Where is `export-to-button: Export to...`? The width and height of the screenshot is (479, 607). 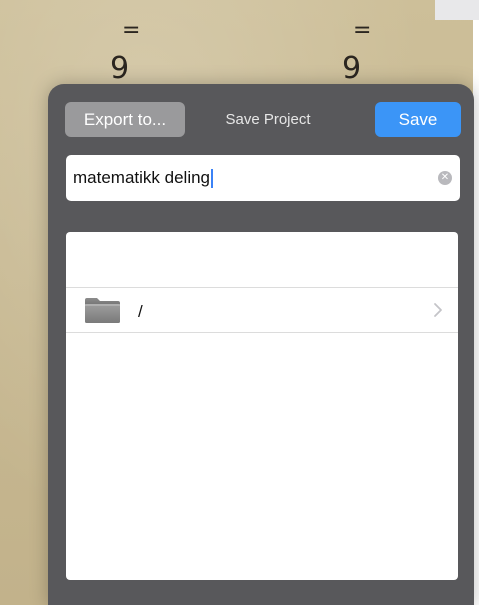 export-to-button: Export to... is located at coordinates (125, 119).